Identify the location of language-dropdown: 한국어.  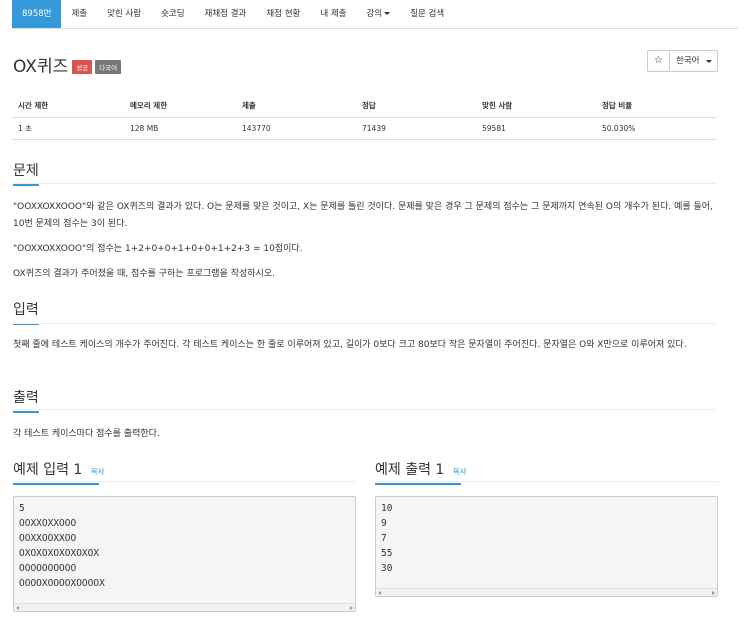
(694, 61).